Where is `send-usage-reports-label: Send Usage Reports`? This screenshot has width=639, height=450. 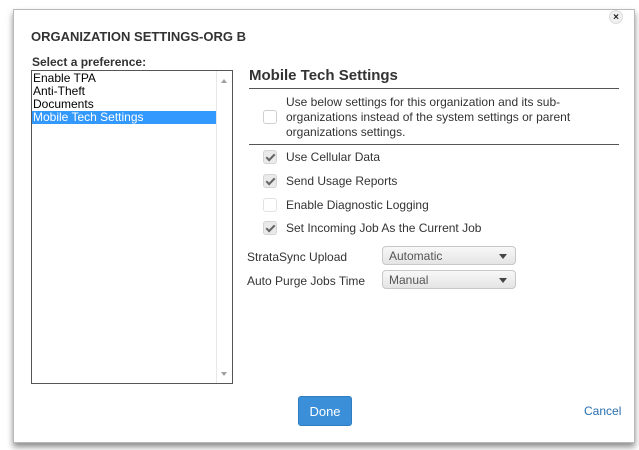 send-usage-reports-label: Send Usage Reports is located at coordinates (342, 181).